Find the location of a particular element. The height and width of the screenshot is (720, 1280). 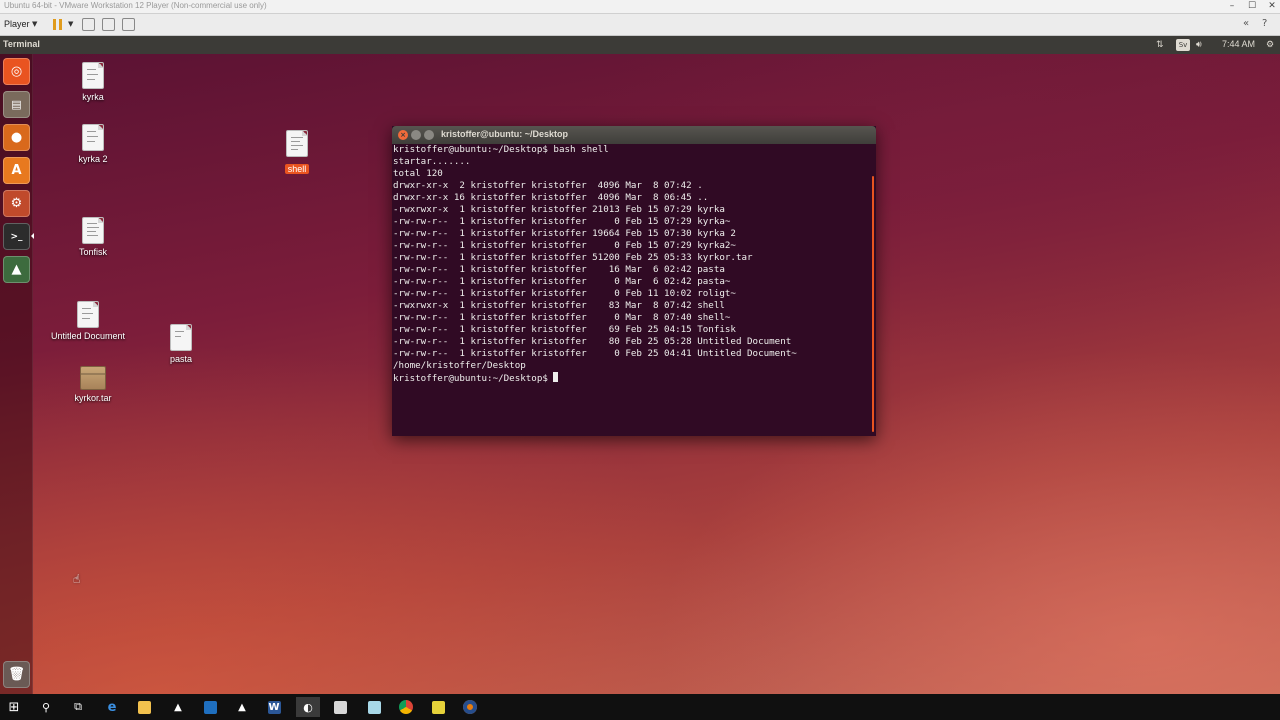

word-icon: W is located at coordinates (274, 707).